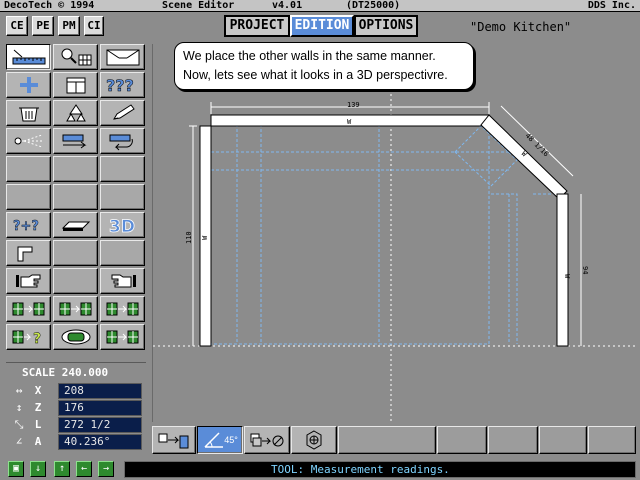 The image size is (640, 480). I want to click on no-rotate-icon, so click(267, 440).